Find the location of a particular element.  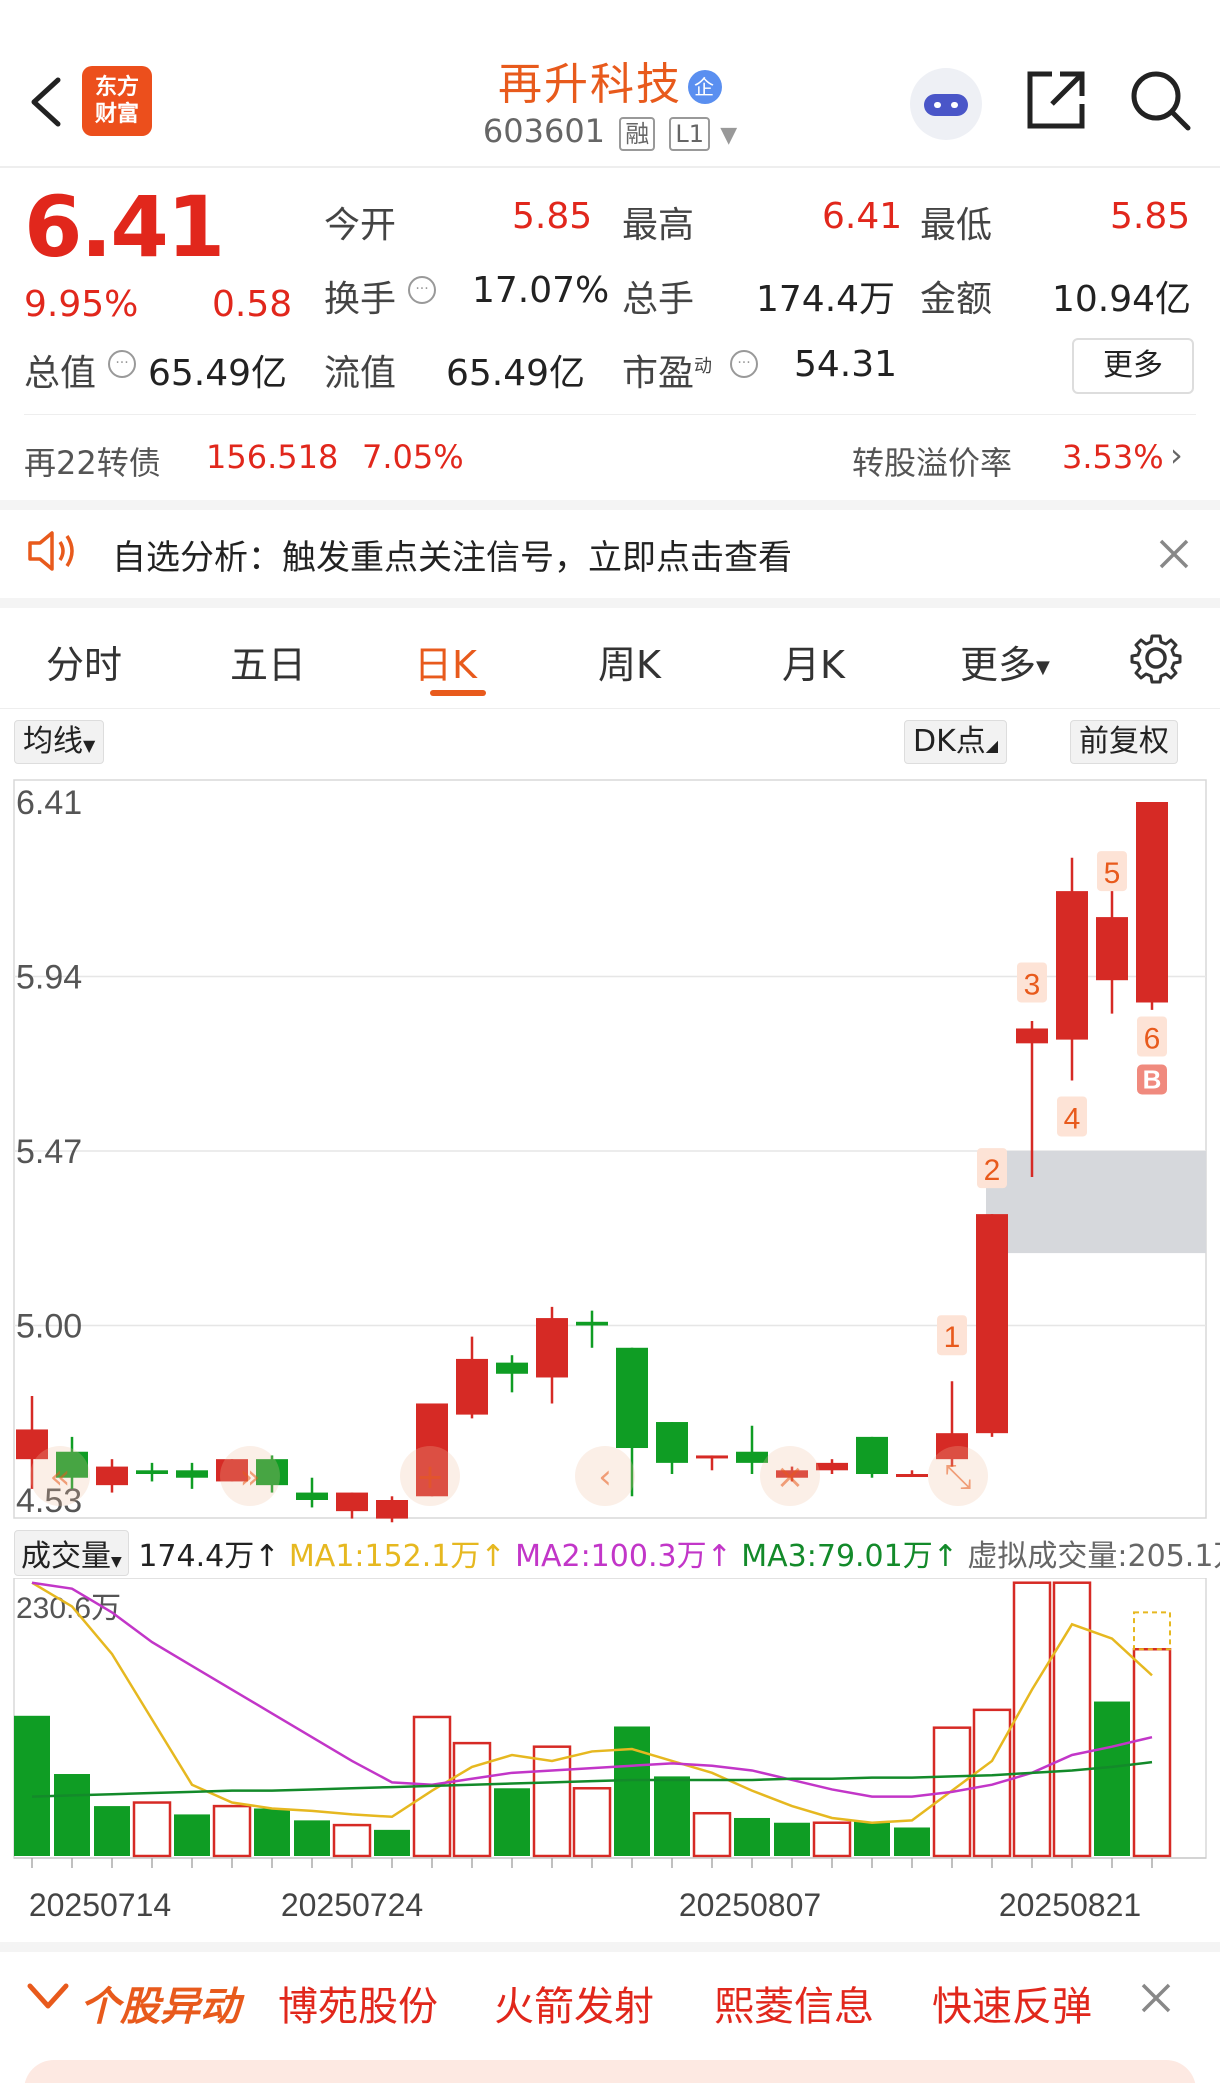

chart-nav-button: × is located at coordinates (790, 1476).